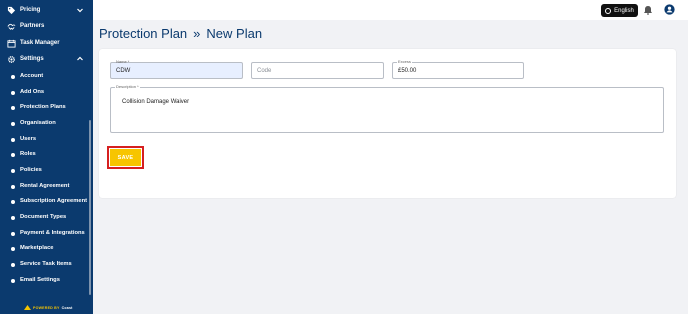 The width and height of the screenshot is (688, 314). What do you see at coordinates (123, 71) in the screenshot?
I see `name-field-value: CDW` at bounding box center [123, 71].